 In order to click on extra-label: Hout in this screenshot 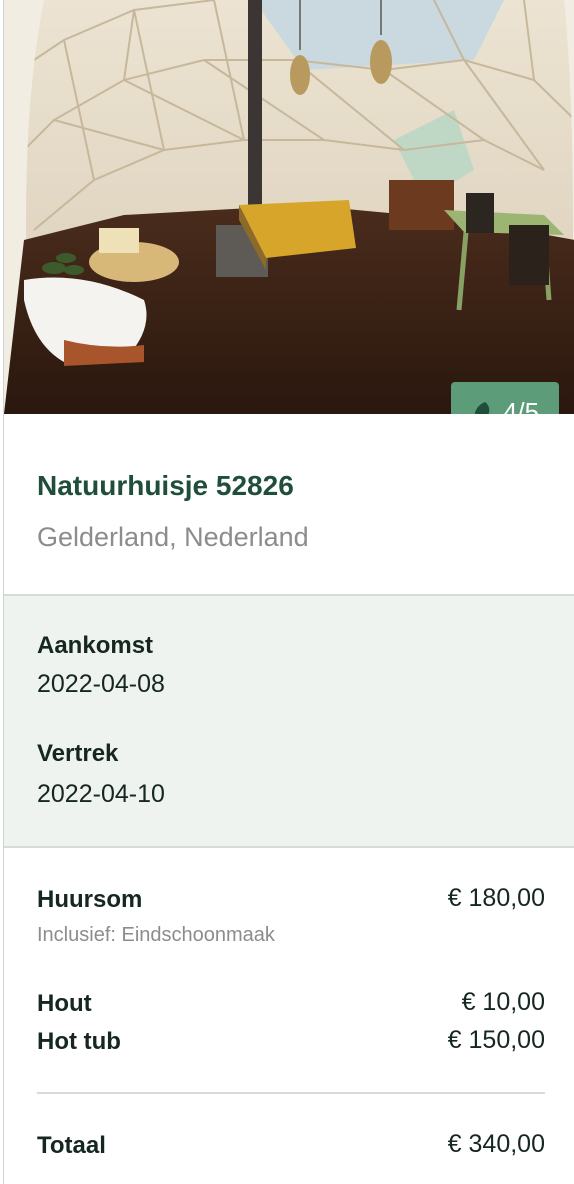, I will do `click(64, 1003)`.